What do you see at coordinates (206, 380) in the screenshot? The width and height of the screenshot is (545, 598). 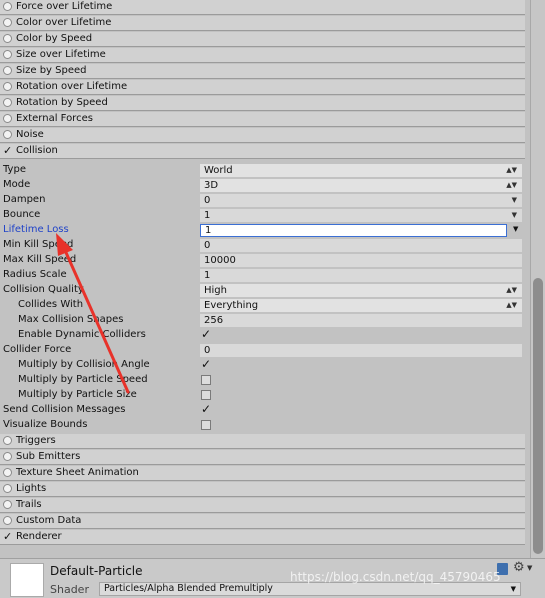 I see `multiply-by-particle-speed-checkbox` at bounding box center [206, 380].